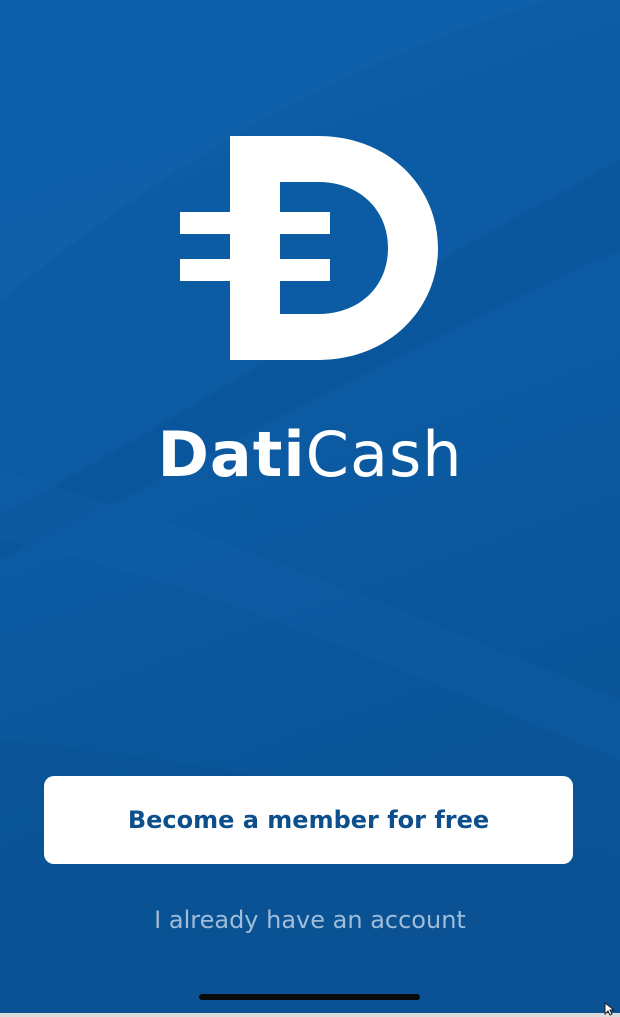  I want to click on brand-wordmark: DatiCash, so click(310, 455).